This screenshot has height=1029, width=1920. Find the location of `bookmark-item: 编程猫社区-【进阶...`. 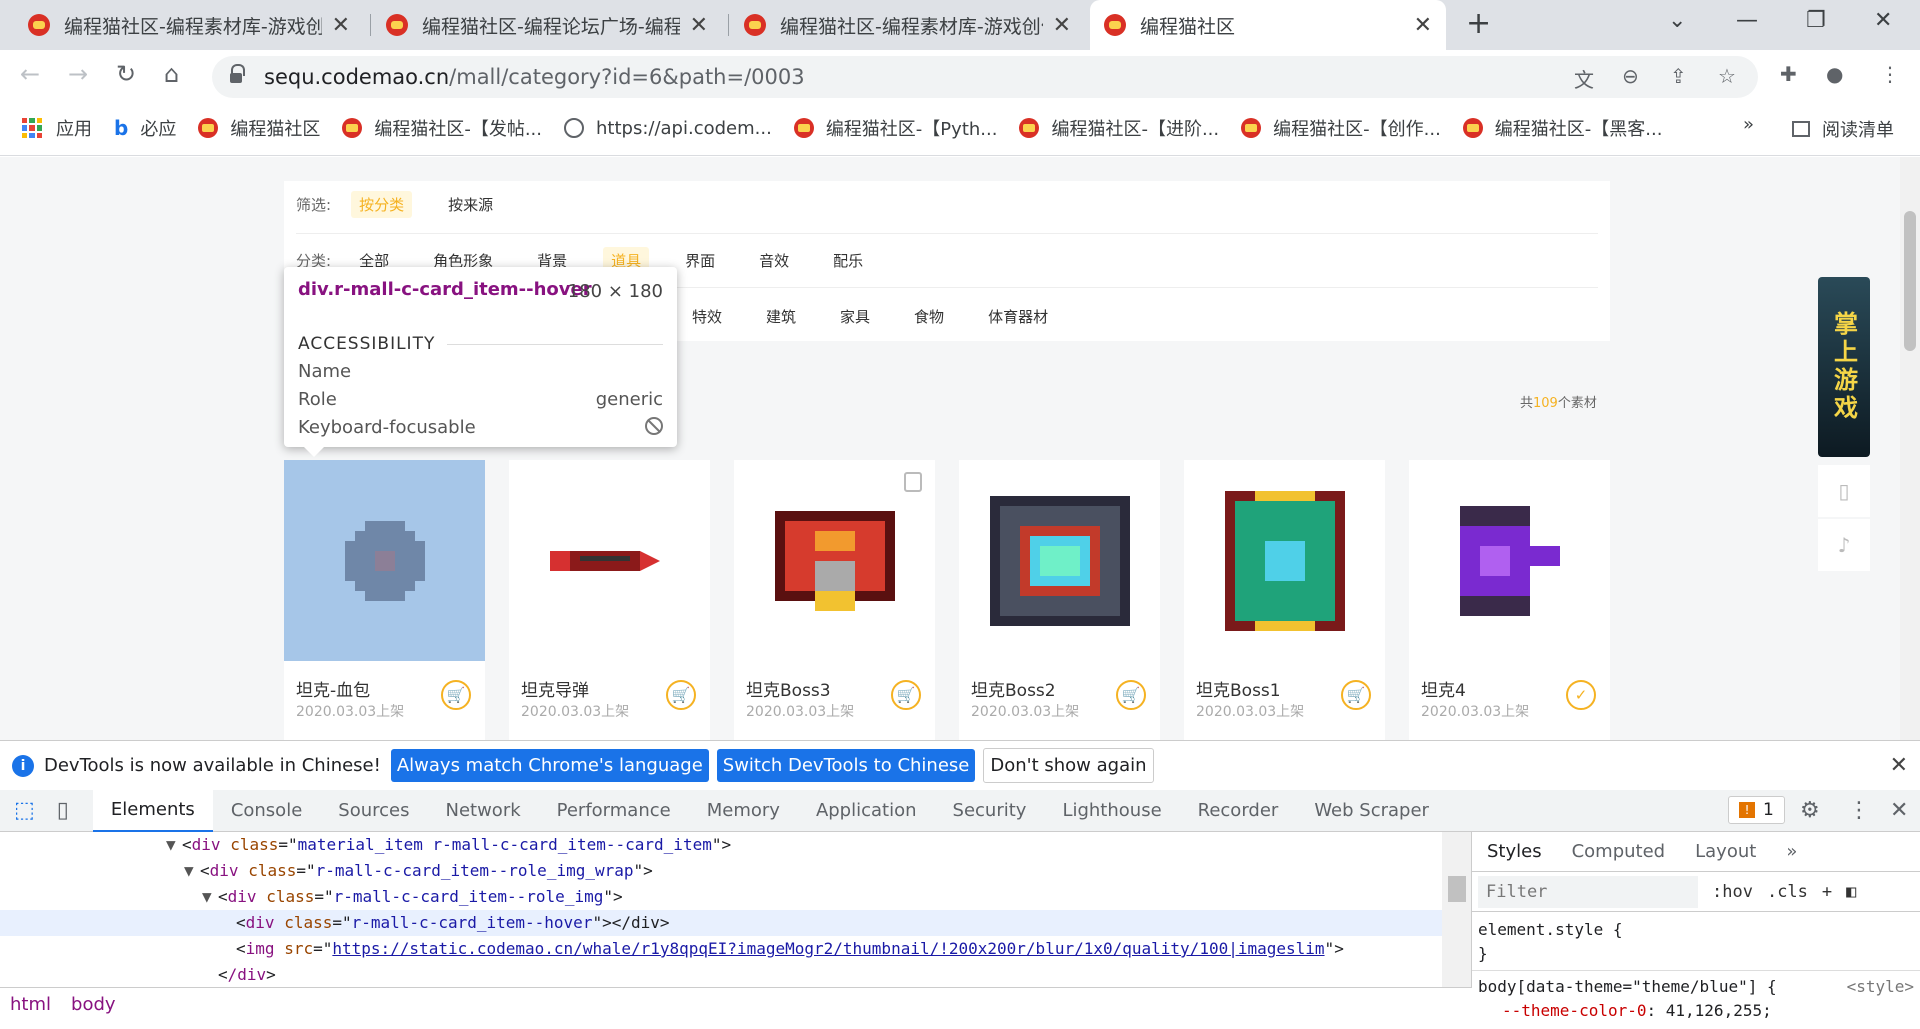

bookmark-item: 编程猫社区-【进阶... is located at coordinates (1119, 128).